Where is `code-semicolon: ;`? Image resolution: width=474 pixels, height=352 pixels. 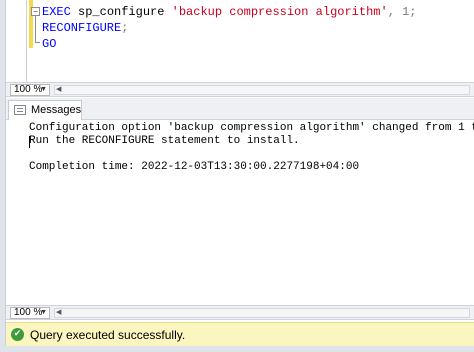
code-semicolon: ; is located at coordinates (125, 28).